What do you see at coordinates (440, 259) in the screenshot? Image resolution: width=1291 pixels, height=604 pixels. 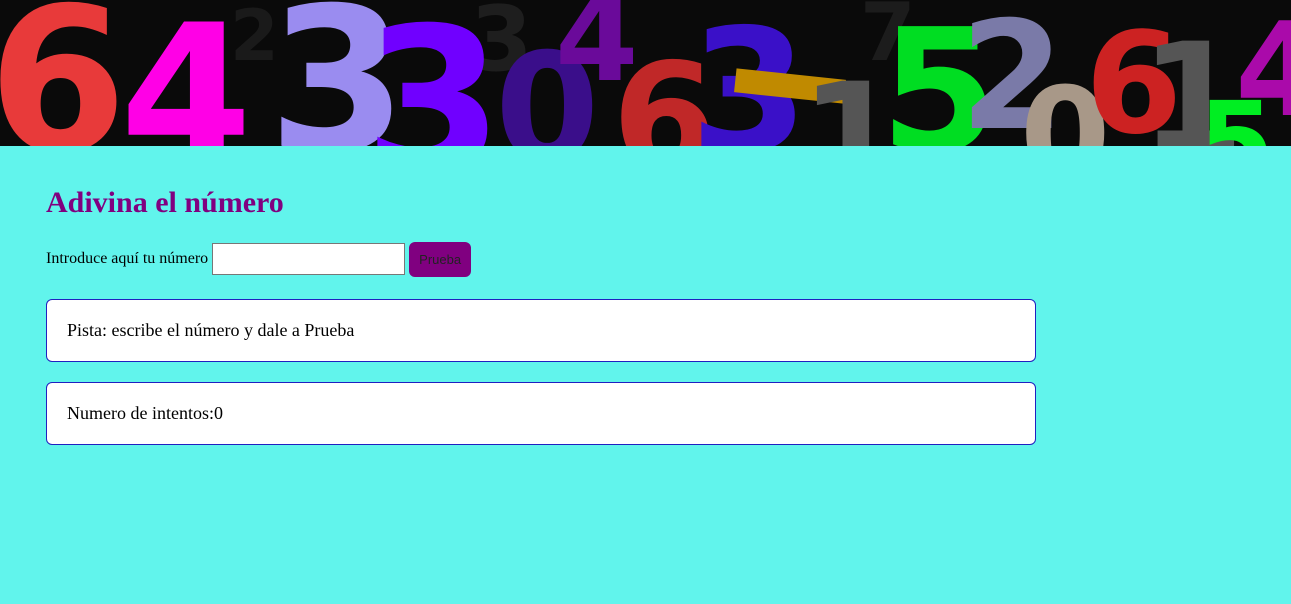 I see `prueba-button: Prueba` at bounding box center [440, 259].